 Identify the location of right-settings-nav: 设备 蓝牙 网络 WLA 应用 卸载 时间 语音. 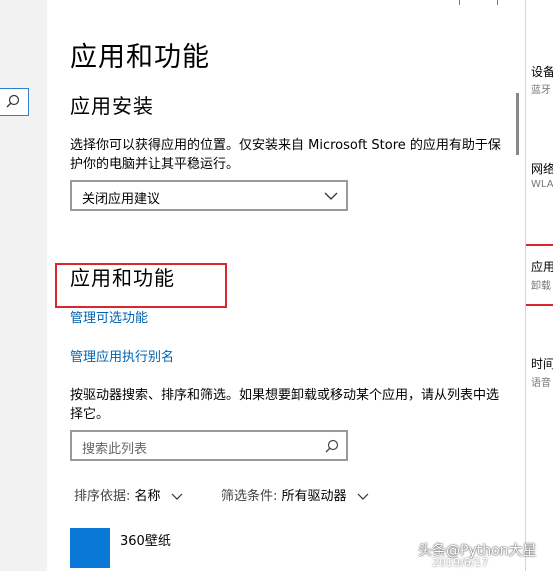
(539, 285).